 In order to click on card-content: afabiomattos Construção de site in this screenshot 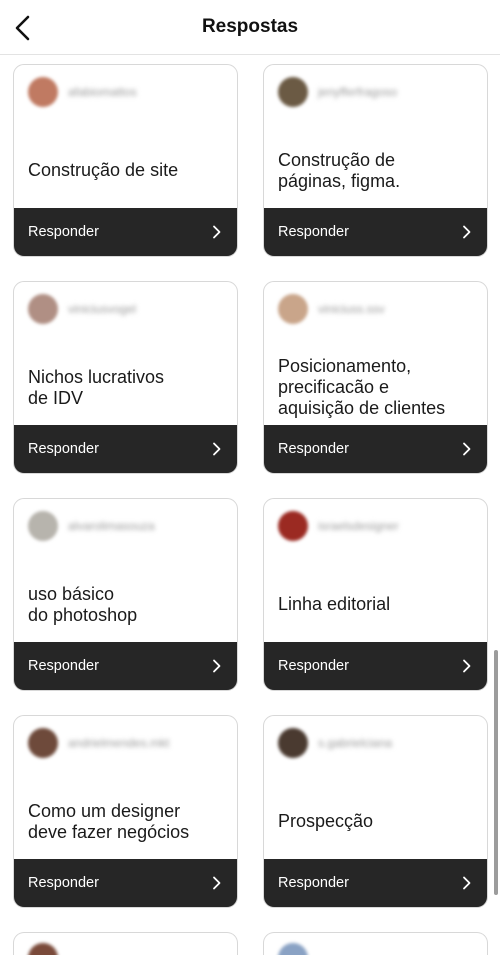, I will do `click(125, 136)`.